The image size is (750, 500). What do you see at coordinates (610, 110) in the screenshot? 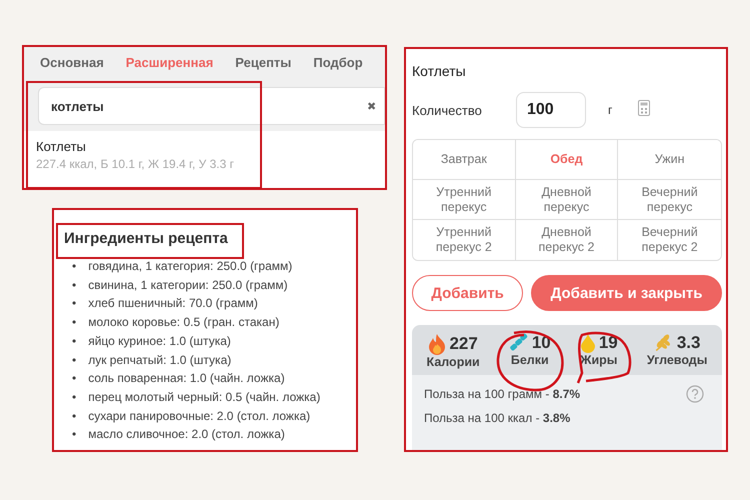
I see `unit-label: г` at bounding box center [610, 110].